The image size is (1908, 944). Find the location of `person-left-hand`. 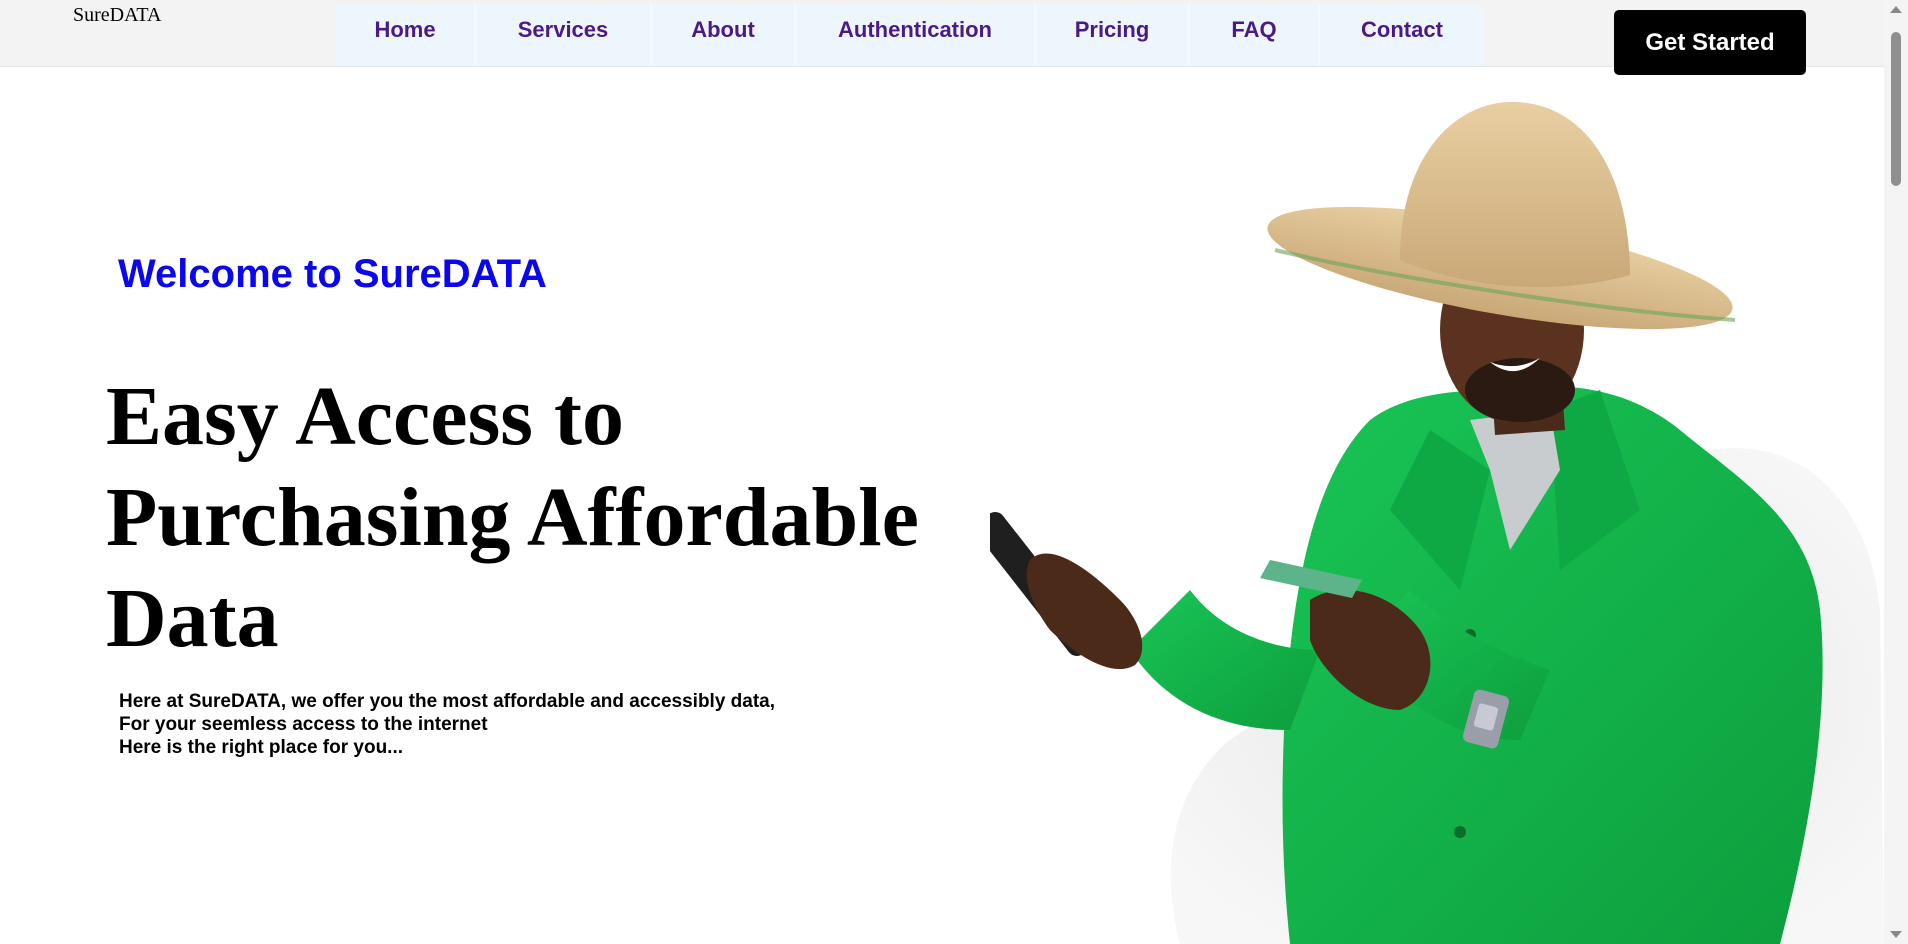

person-left-hand is located at coordinates (1084, 611).